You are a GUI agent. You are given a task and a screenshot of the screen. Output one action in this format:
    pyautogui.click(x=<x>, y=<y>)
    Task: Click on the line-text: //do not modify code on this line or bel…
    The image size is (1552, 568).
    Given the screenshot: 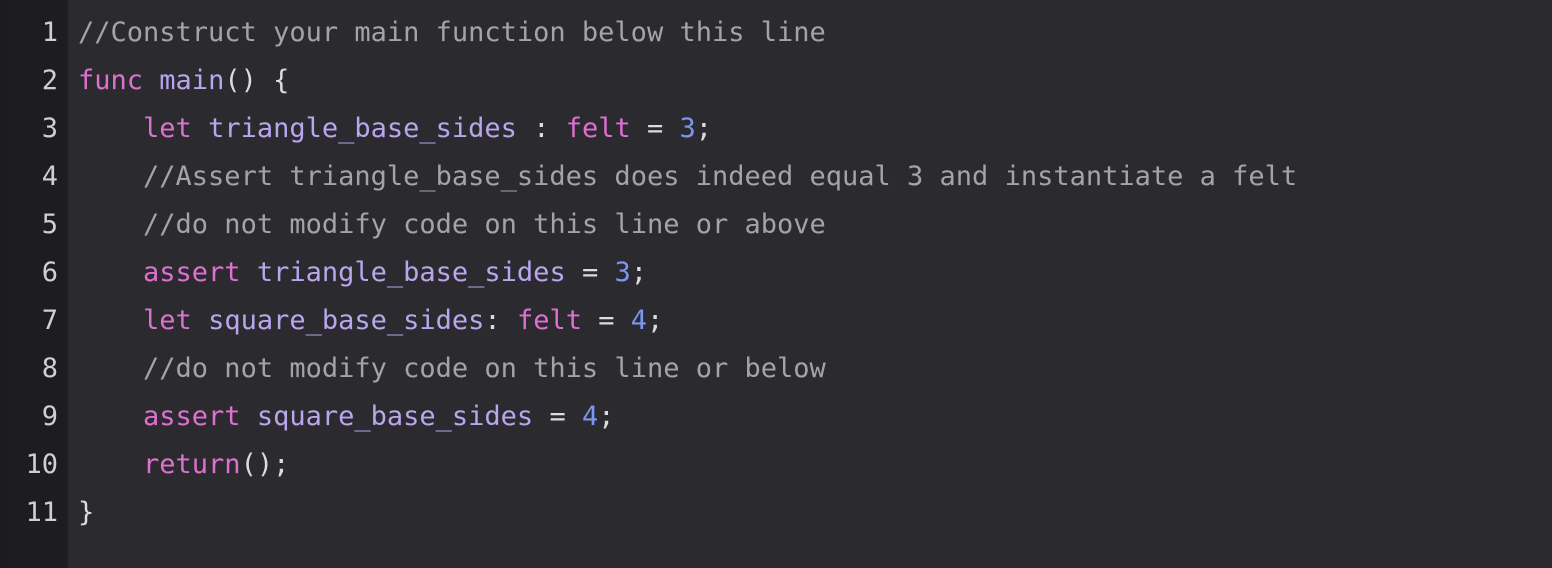 What is the action you would take?
    pyautogui.click(x=452, y=369)
    